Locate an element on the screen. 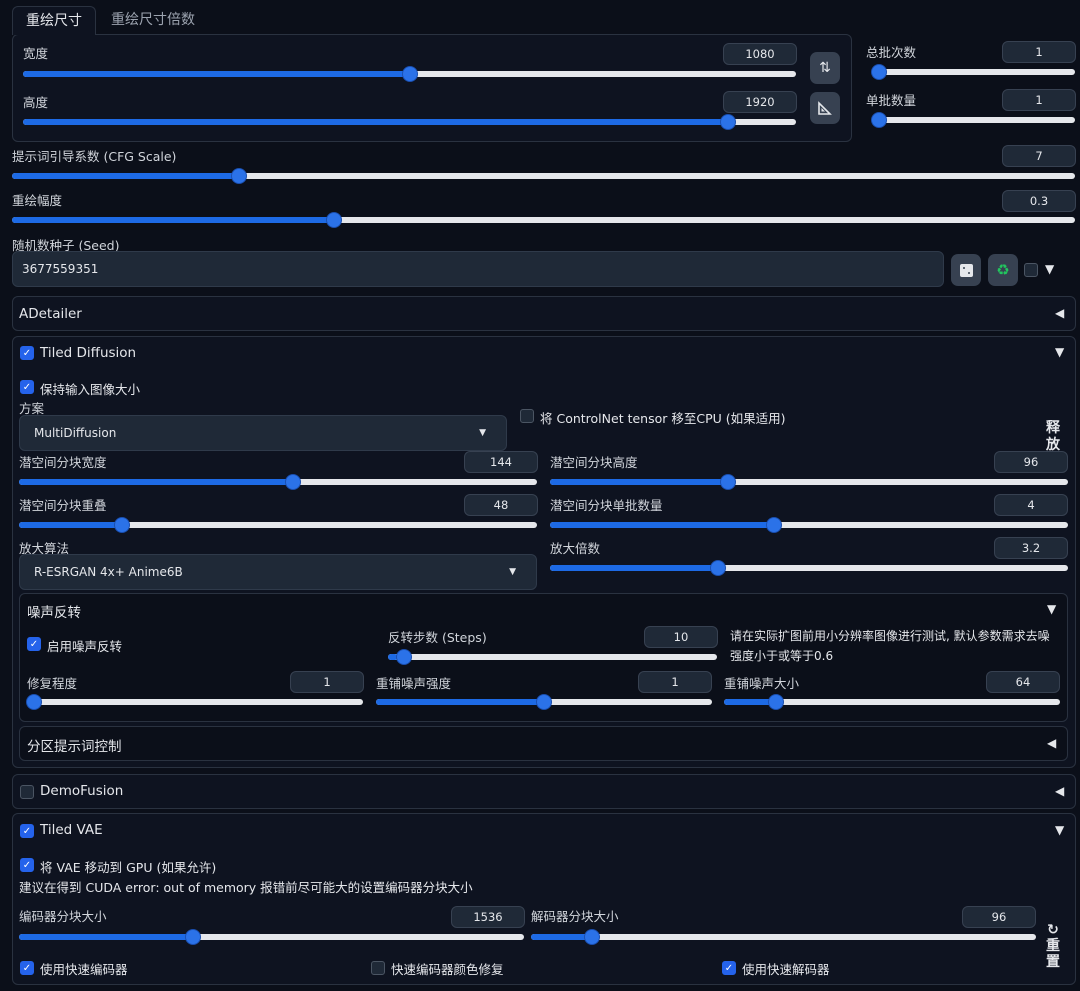  batch-size-slider is located at coordinates (973, 120).